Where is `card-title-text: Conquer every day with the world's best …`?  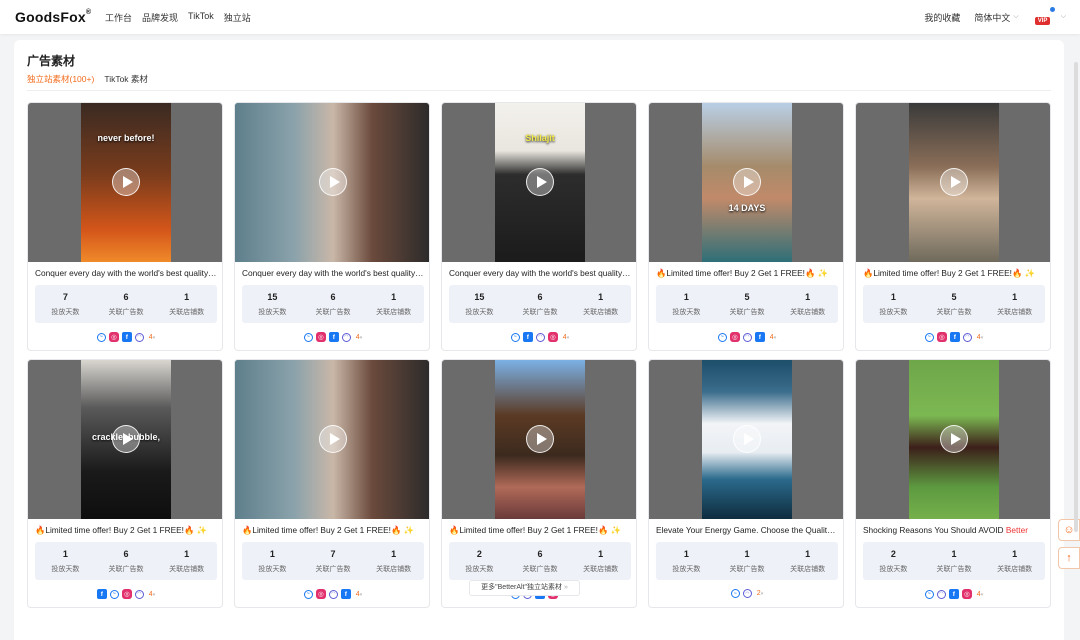
card-title-text: Conquer every day with the world's best … is located at coordinates (333, 273).